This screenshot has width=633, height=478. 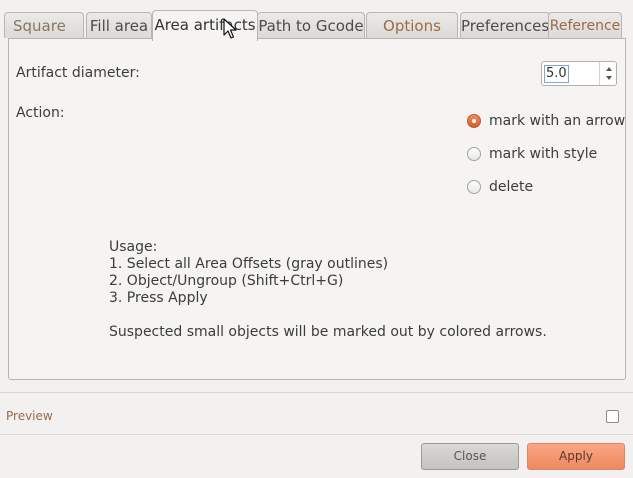 I want to click on tab-fill-area-label: Fill area, so click(x=119, y=26).